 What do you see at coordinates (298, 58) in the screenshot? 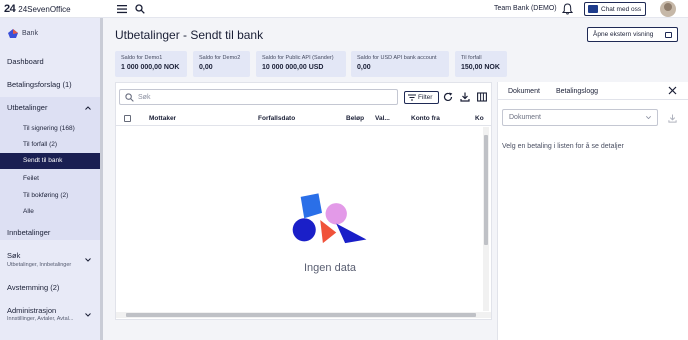
I see `balance-card-label: Saldo for Public API (Sander)` at bounding box center [298, 58].